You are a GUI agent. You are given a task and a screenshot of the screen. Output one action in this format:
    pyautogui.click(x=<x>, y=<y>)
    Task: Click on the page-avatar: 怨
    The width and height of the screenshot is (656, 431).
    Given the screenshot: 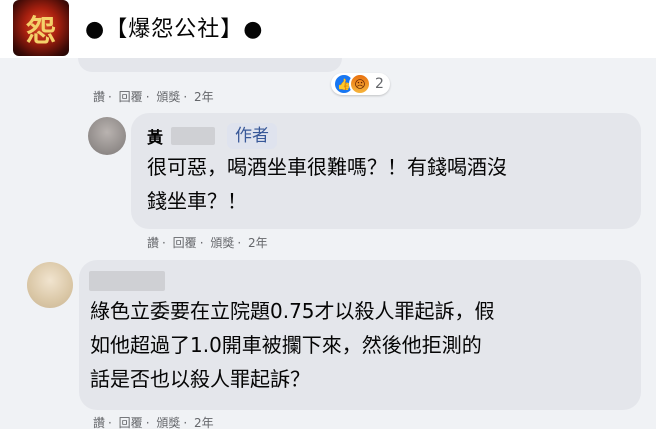 What is the action you would take?
    pyautogui.click(x=41, y=28)
    